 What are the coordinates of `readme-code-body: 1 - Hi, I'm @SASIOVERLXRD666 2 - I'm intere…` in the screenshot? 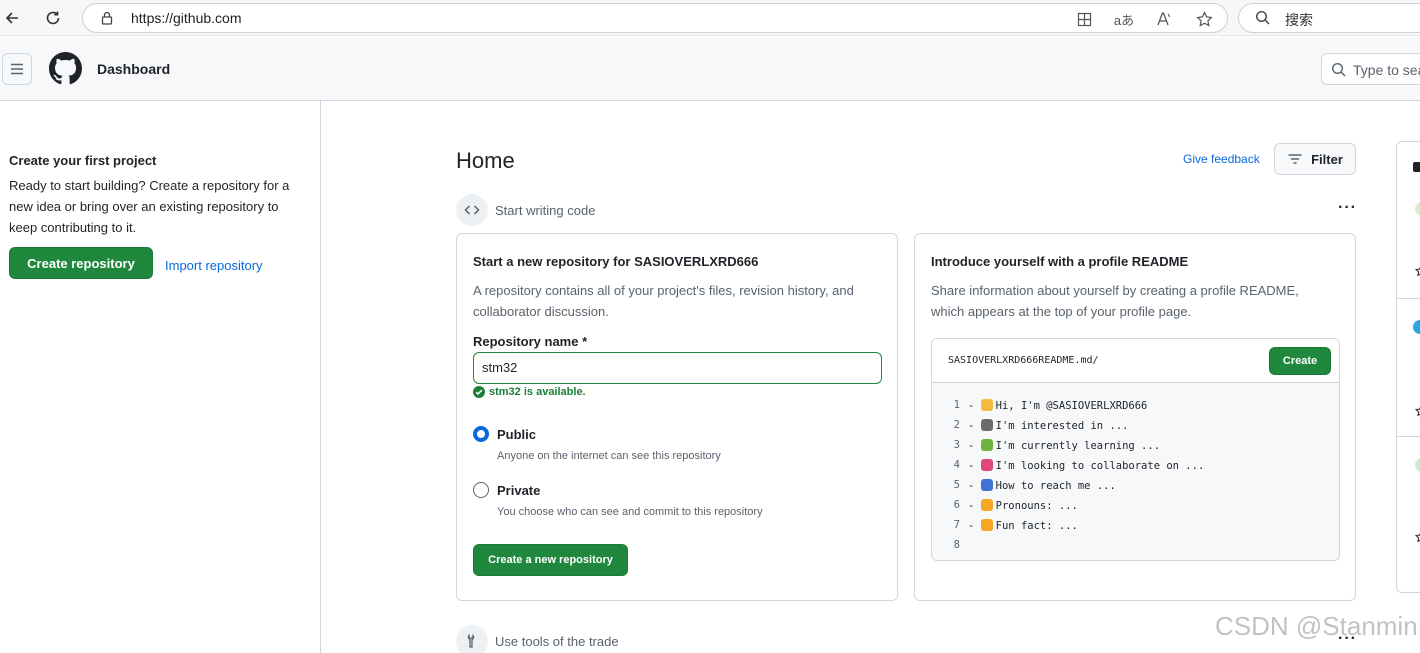 It's located at (1135, 471).